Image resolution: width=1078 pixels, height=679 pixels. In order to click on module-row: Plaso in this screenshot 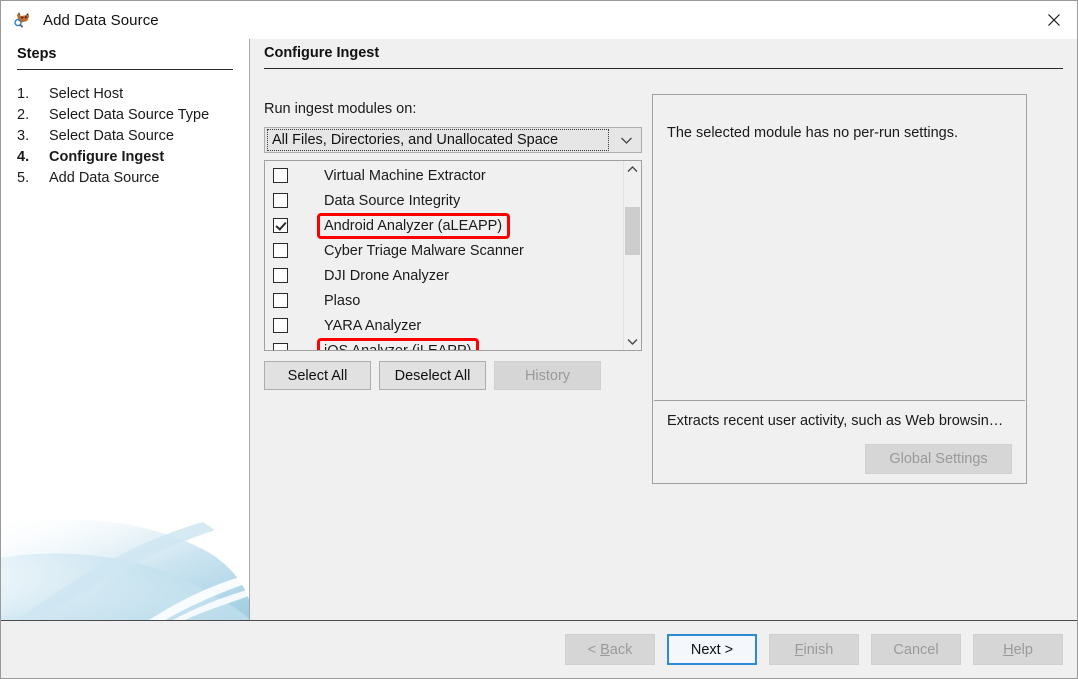, I will do `click(444, 300)`.